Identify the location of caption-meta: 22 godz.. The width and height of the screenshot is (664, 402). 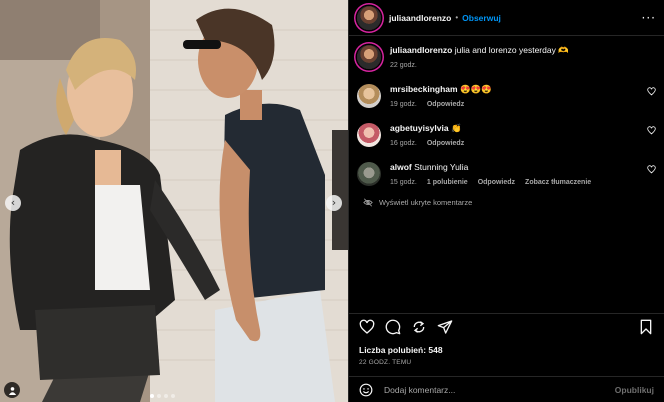
(523, 65).